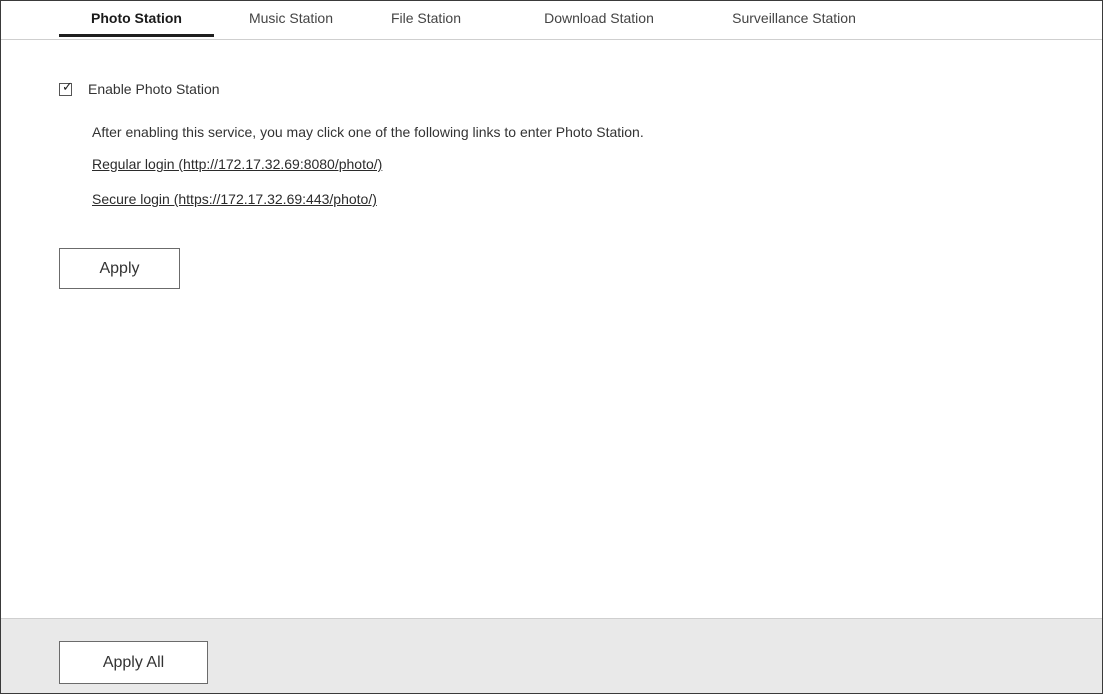 The height and width of the screenshot is (694, 1103). I want to click on tab-music-station: Music Station, so click(291, 20).